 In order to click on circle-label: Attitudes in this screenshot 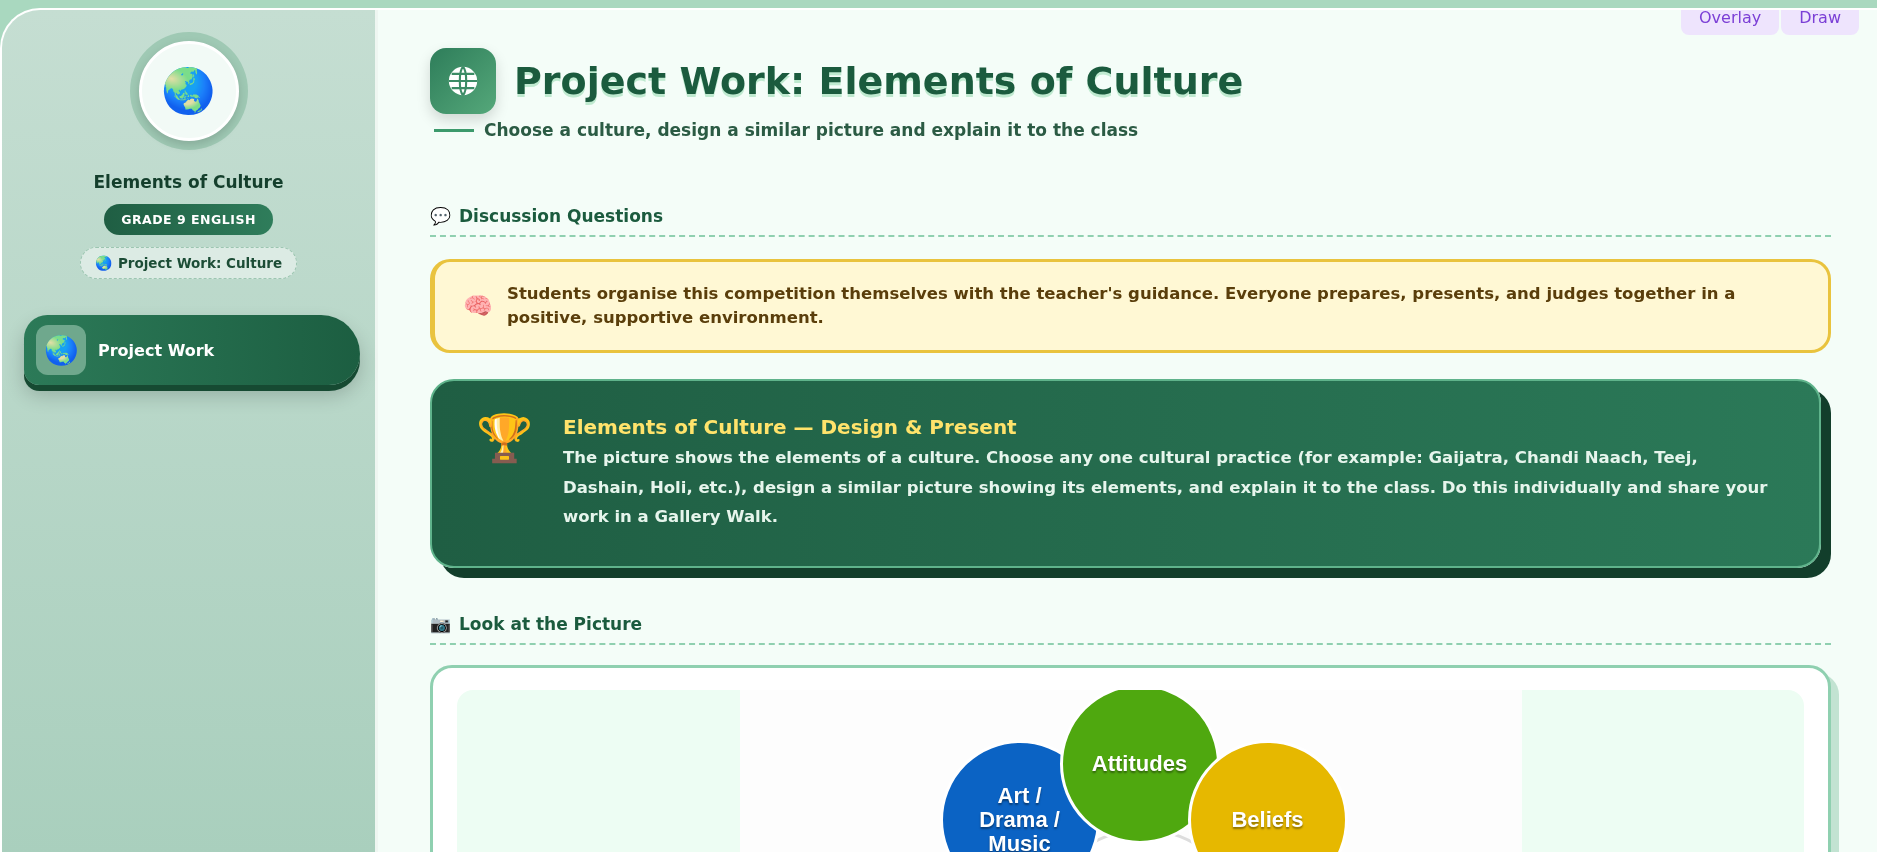, I will do `click(1139, 763)`.